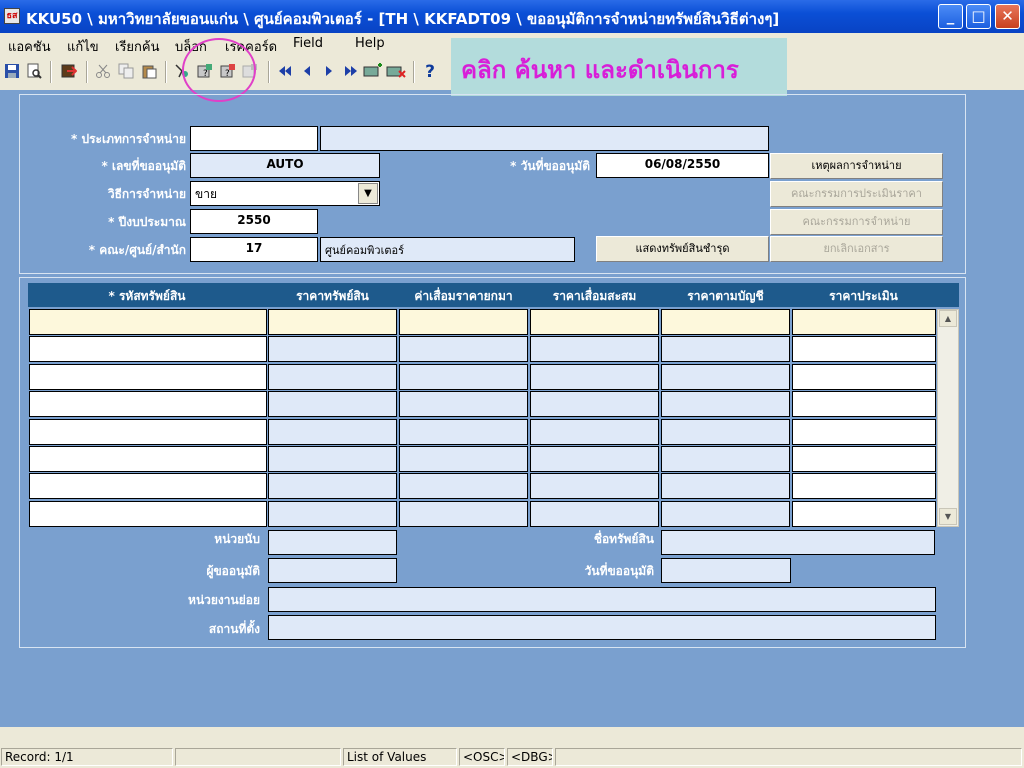  I want to click on request-date-field: 06/08/2550, so click(682, 165).